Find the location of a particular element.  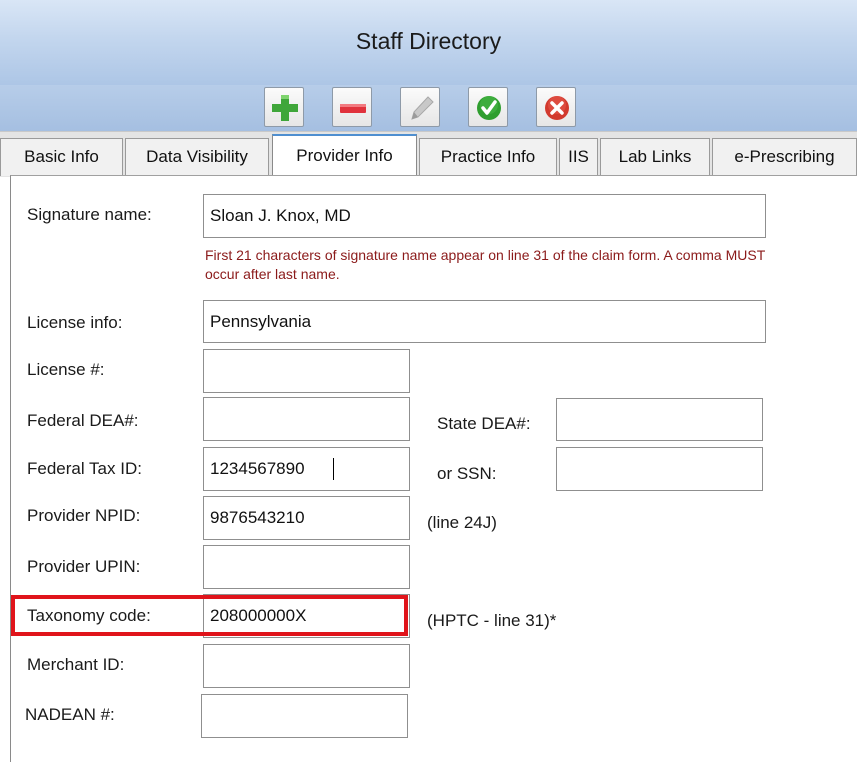

tab-iis: IIS is located at coordinates (578, 157).